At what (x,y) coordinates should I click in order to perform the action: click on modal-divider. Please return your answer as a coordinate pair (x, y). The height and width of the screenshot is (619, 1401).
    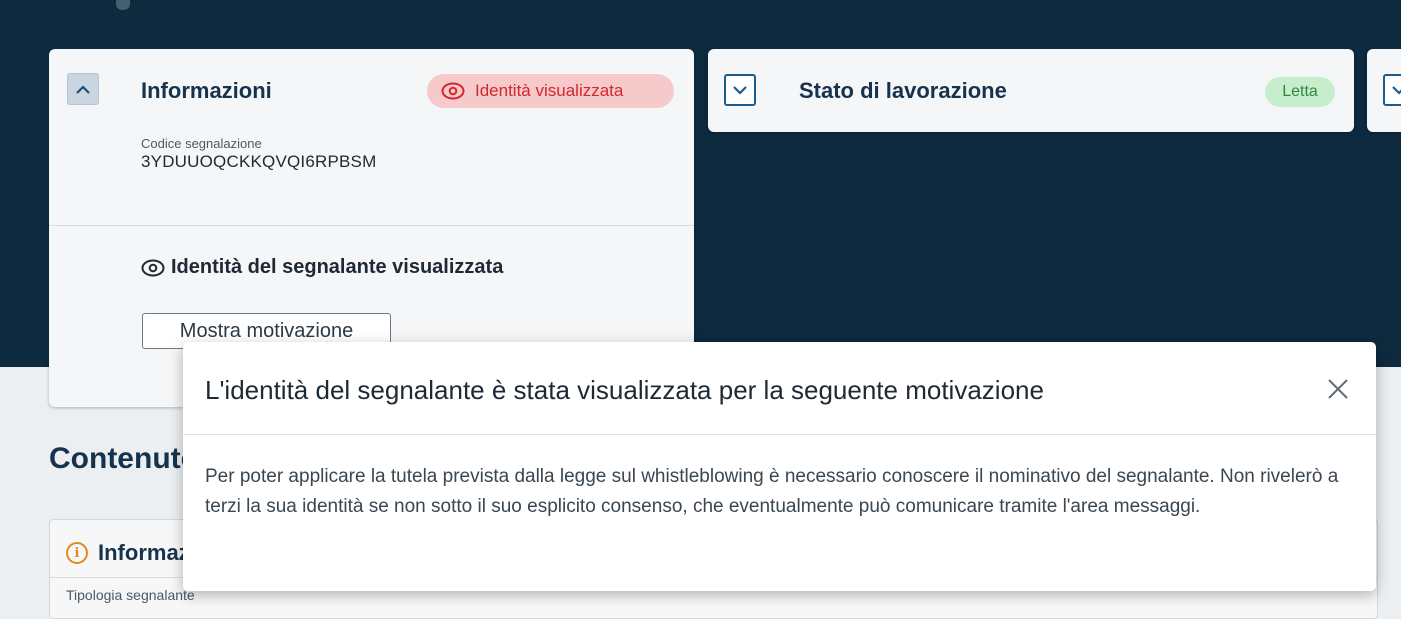
    Looking at the image, I should click on (779, 434).